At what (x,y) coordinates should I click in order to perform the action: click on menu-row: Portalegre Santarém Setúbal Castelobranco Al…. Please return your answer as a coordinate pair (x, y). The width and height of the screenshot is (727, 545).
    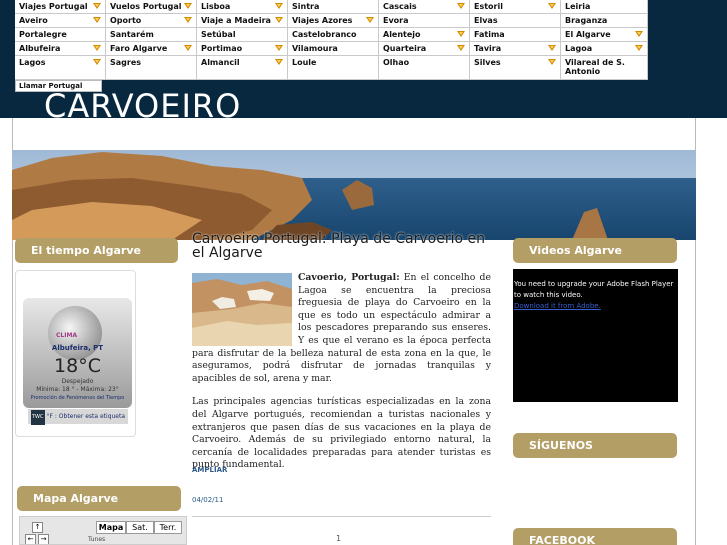
    Looking at the image, I should click on (331, 35).